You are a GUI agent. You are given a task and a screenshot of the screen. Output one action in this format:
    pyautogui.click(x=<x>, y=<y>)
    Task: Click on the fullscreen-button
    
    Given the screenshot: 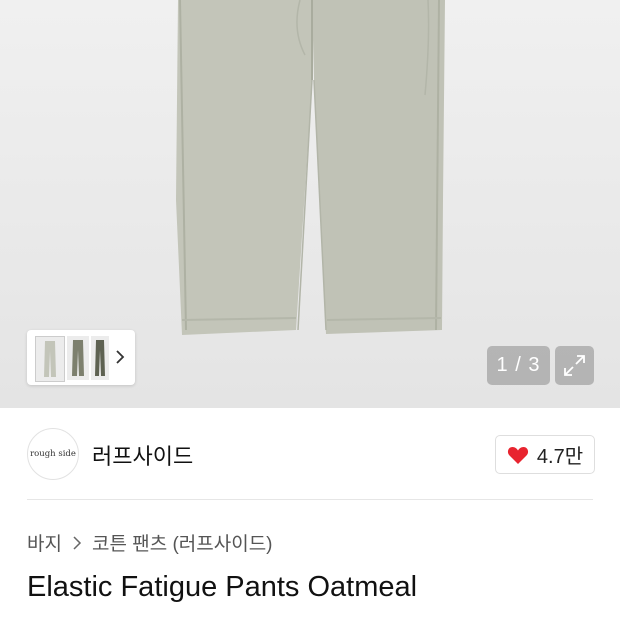 What is the action you would take?
    pyautogui.click(x=574, y=365)
    